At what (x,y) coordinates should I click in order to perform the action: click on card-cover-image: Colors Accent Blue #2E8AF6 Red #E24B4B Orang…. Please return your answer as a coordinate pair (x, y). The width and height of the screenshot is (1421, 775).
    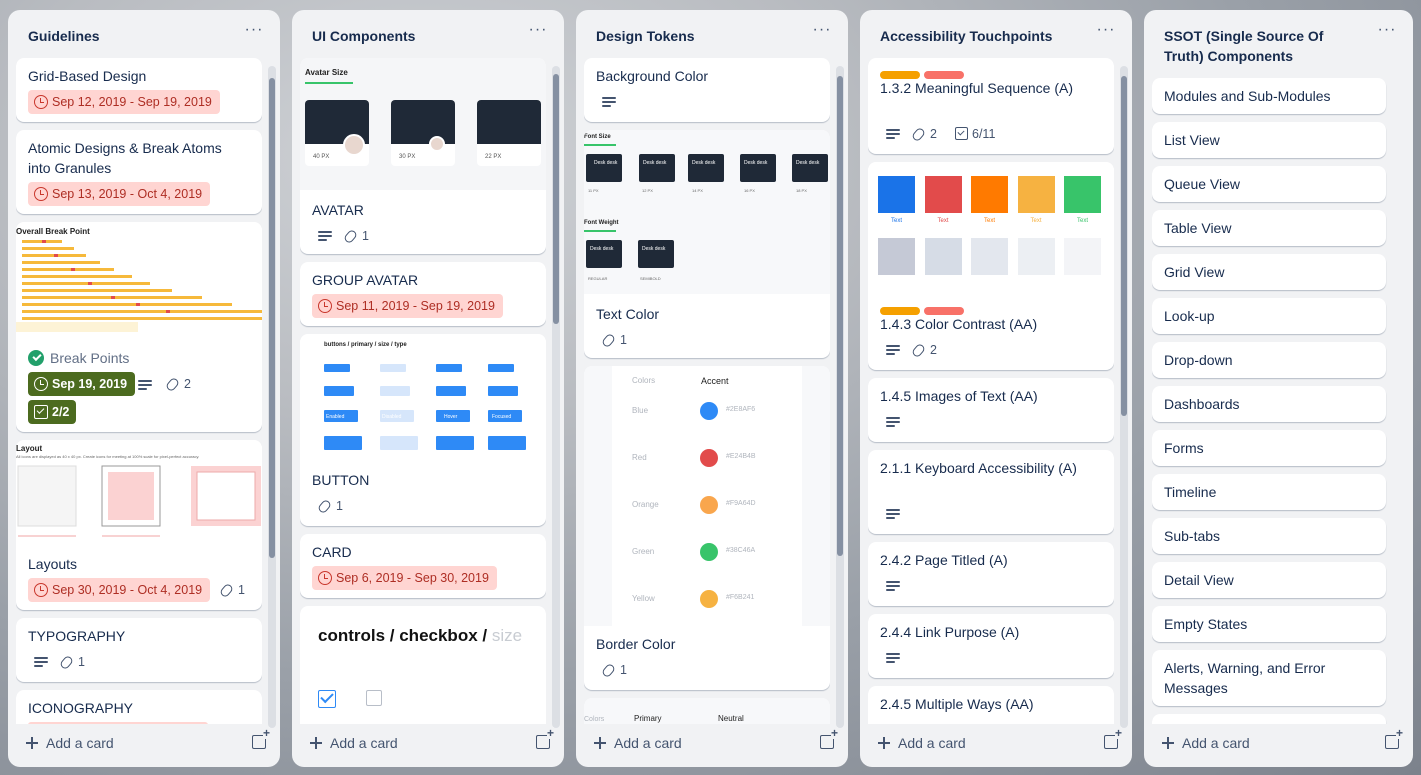
    Looking at the image, I should click on (707, 496).